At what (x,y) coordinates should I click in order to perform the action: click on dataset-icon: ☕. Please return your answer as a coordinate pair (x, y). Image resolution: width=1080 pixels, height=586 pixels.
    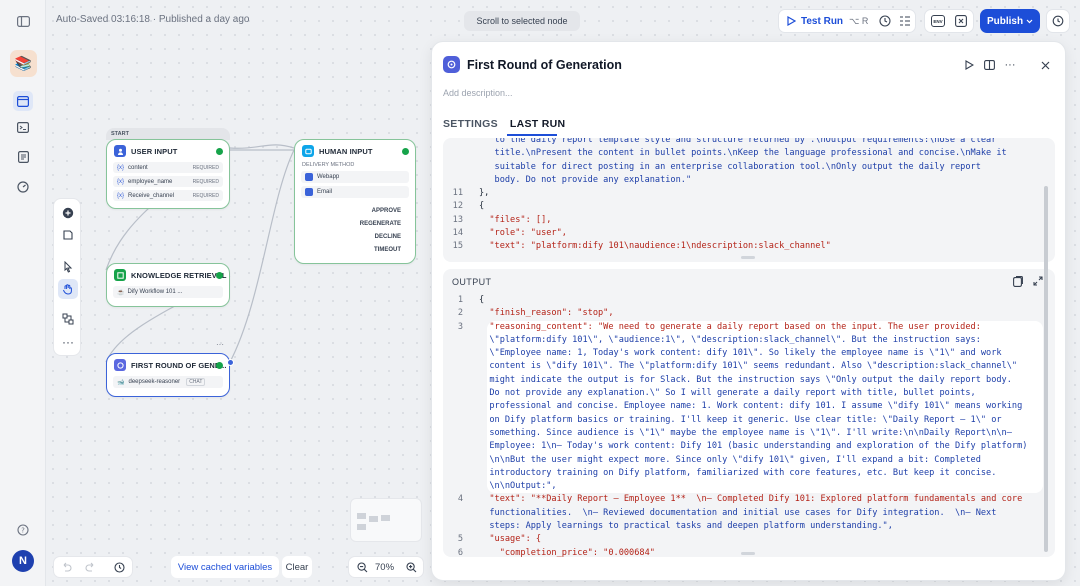
    Looking at the image, I should click on (121, 292).